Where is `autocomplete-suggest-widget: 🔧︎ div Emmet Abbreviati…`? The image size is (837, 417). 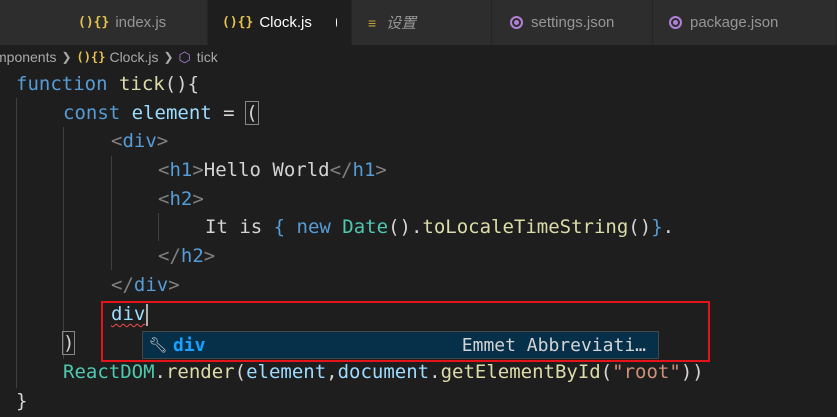
autocomplete-suggest-widget: 🔧︎ div Emmet Abbreviati… is located at coordinates (400, 345).